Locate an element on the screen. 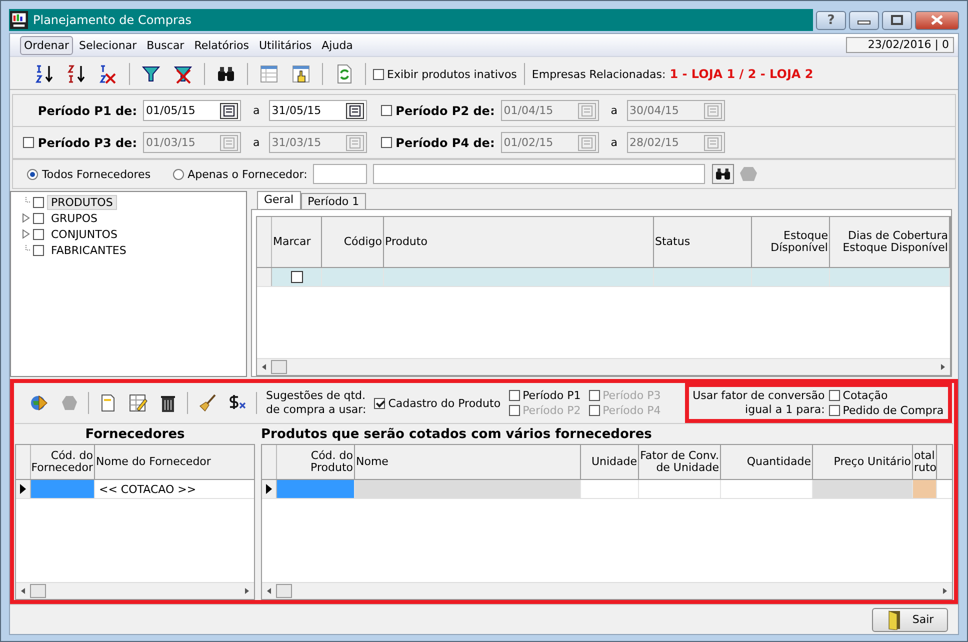  column-header: Fator de Conv. de Unidade is located at coordinates (680, 462).